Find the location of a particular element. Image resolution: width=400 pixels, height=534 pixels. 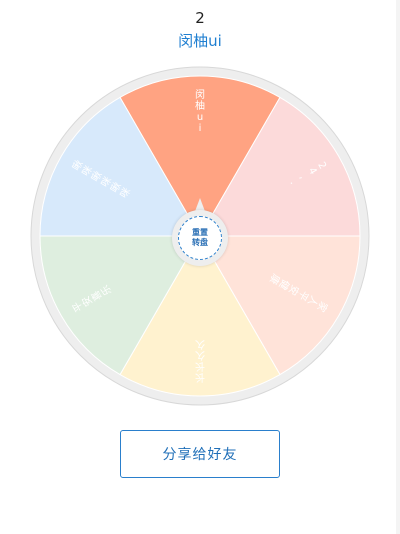

segment-label-char: 闵 is located at coordinates (200, 94).